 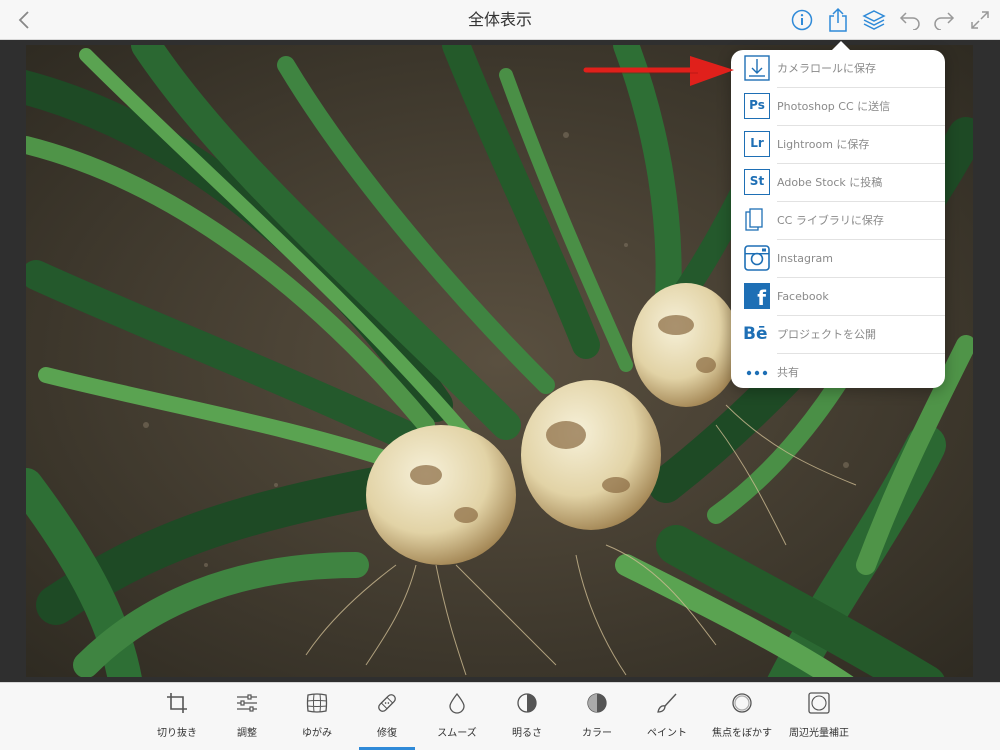 What do you see at coordinates (742, 703) in the screenshot?
I see `focus-circle-icon` at bounding box center [742, 703].